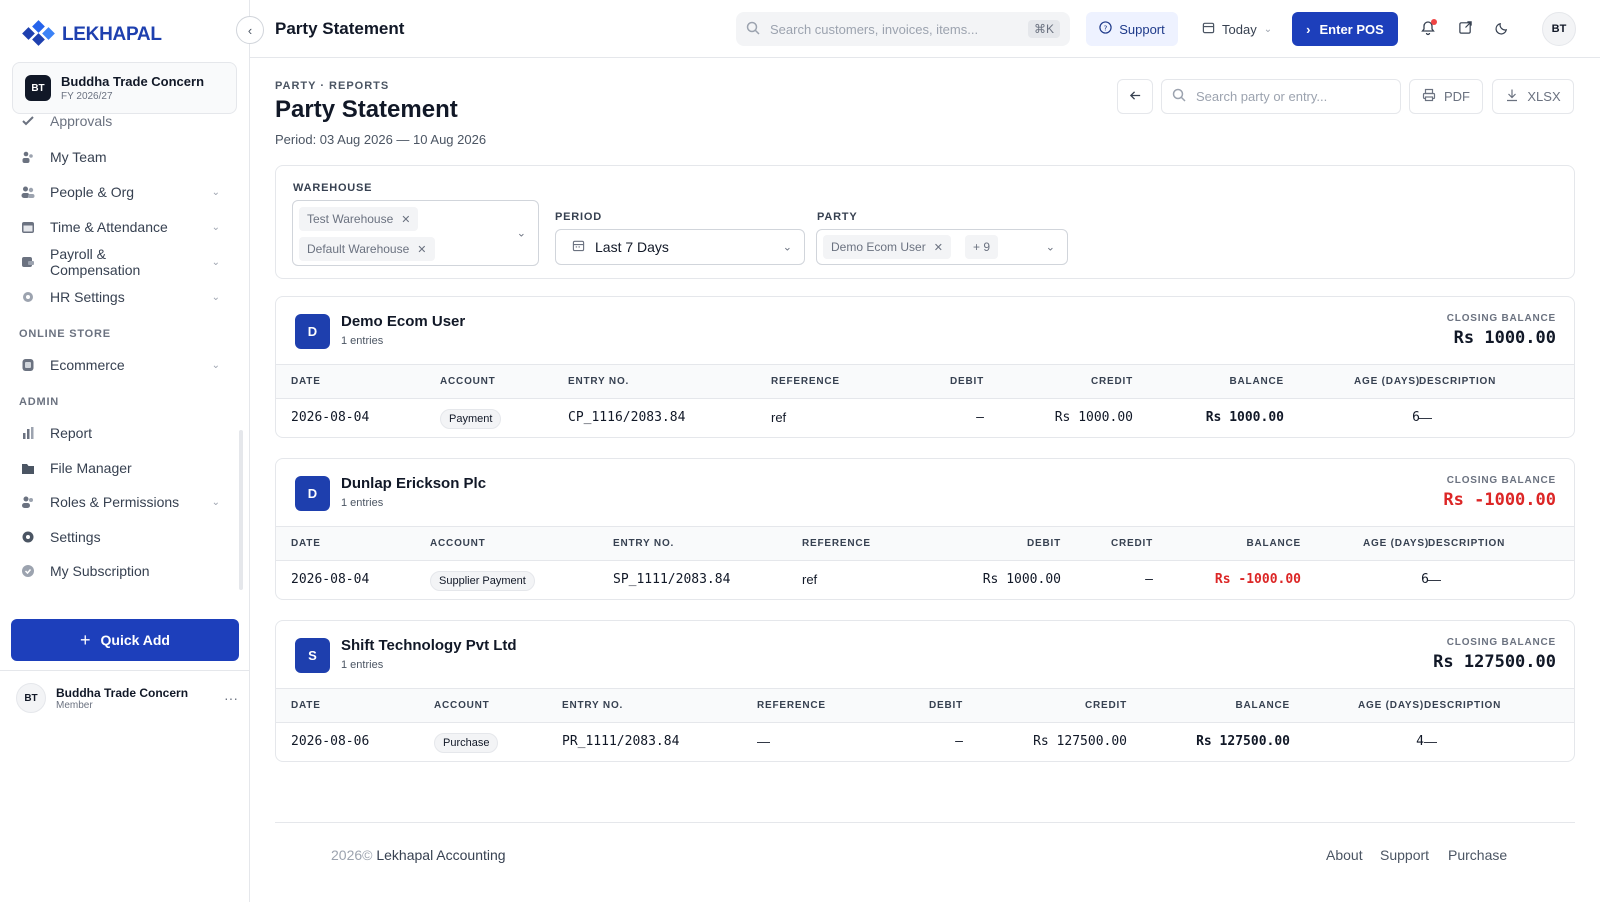 The height and width of the screenshot is (902, 1600). Describe the element at coordinates (120, 262) in the screenshot. I see `sidebar-item-payroll: Payroll & Compensation ⌄` at that location.